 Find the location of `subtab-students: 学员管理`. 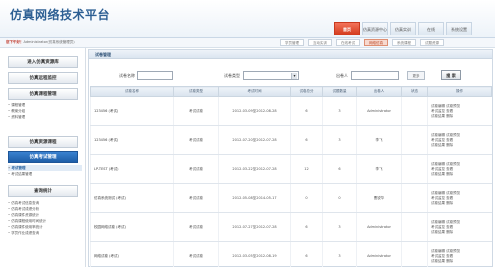

subtab-students: 学员管理 is located at coordinates (292, 42).